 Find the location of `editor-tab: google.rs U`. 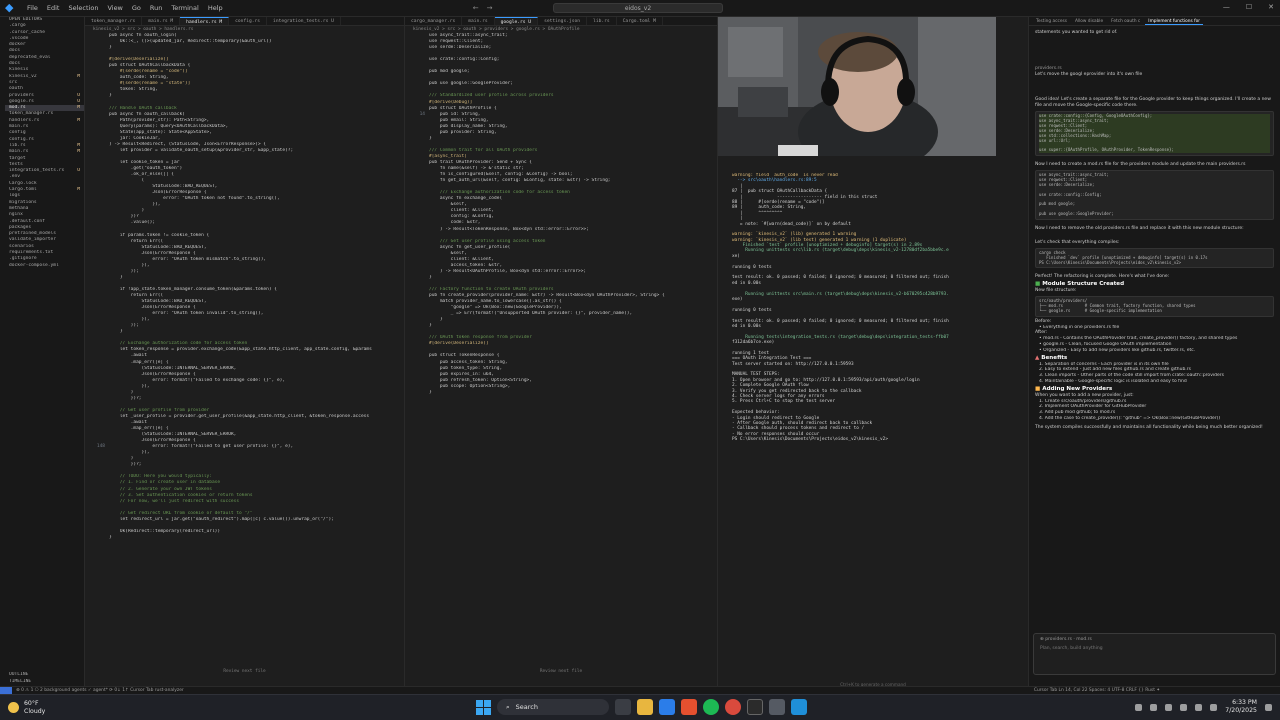

editor-tab: google.rs U is located at coordinates (516, 21).